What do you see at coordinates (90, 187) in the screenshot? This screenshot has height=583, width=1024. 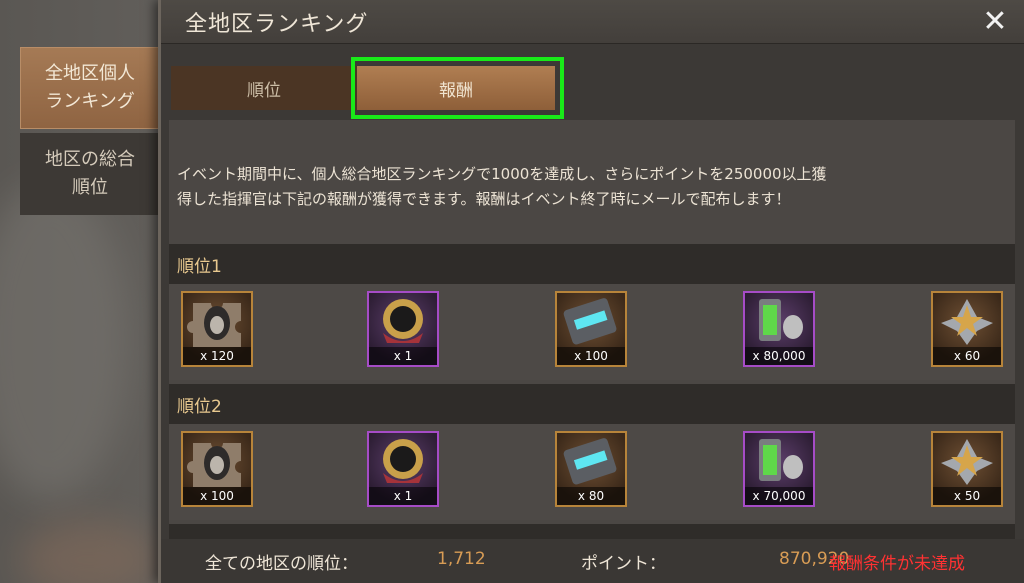 I see `side-tab-label-line2: 順位` at bounding box center [90, 187].